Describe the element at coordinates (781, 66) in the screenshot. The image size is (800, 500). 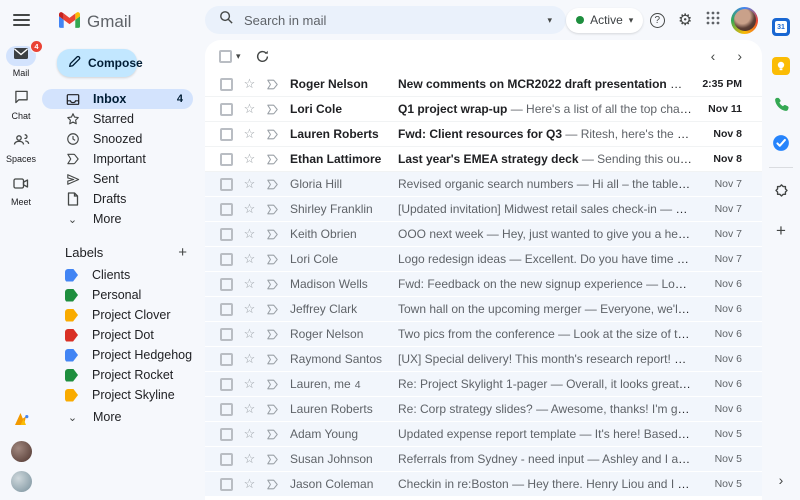
I see `google-keep-icon` at that location.